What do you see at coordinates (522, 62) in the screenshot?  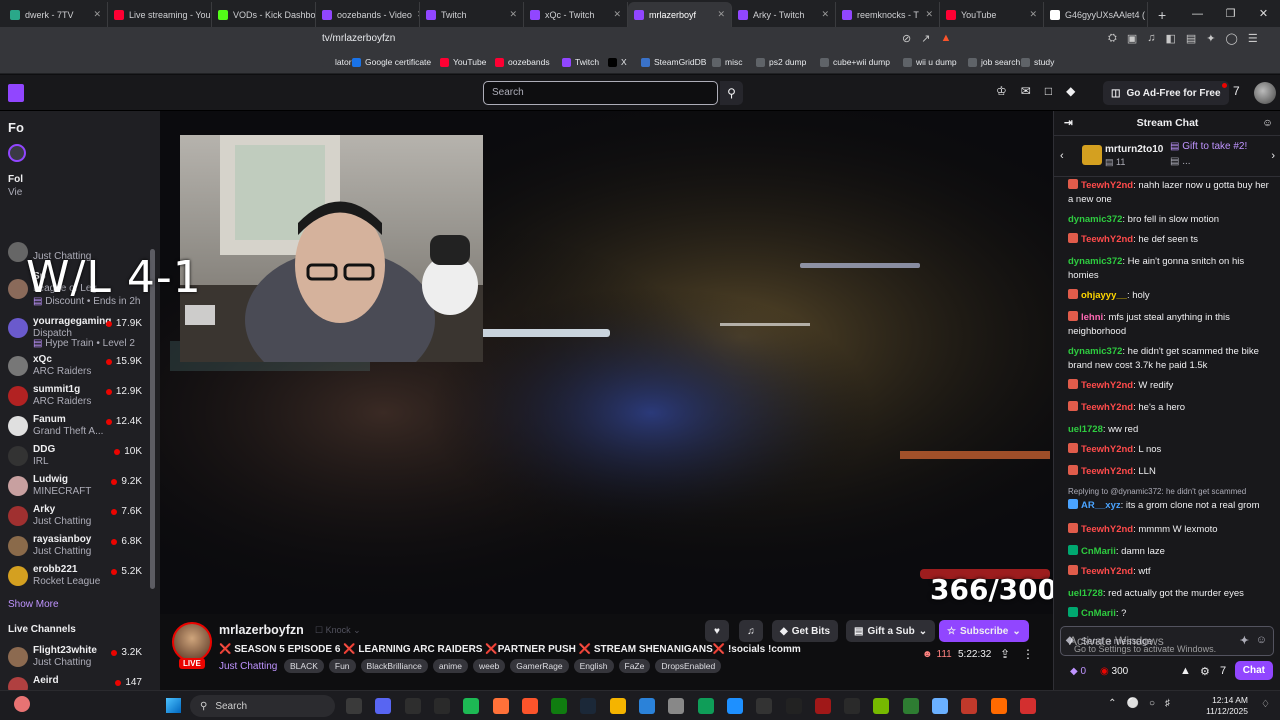 I see `bookmark-item: oozebands` at bounding box center [522, 62].